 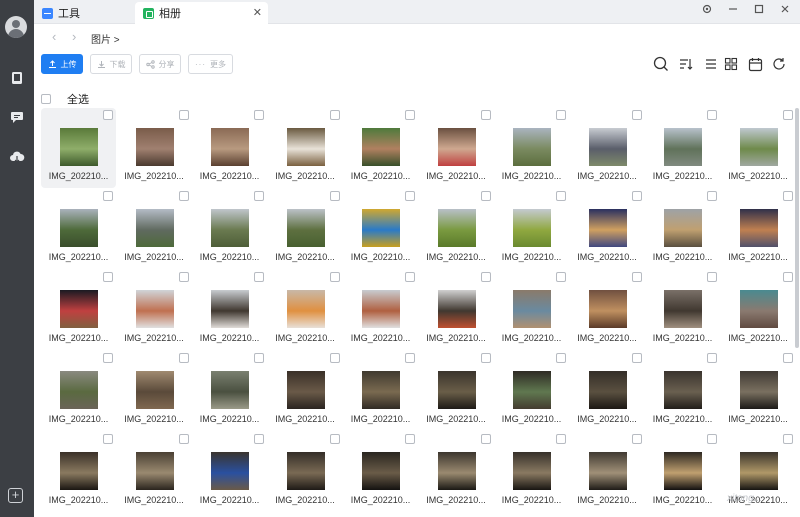 What do you see at coordinates (84, 13) in the screenshot?
I see `tab-tools: 工具` at bounding box center [84, 13].